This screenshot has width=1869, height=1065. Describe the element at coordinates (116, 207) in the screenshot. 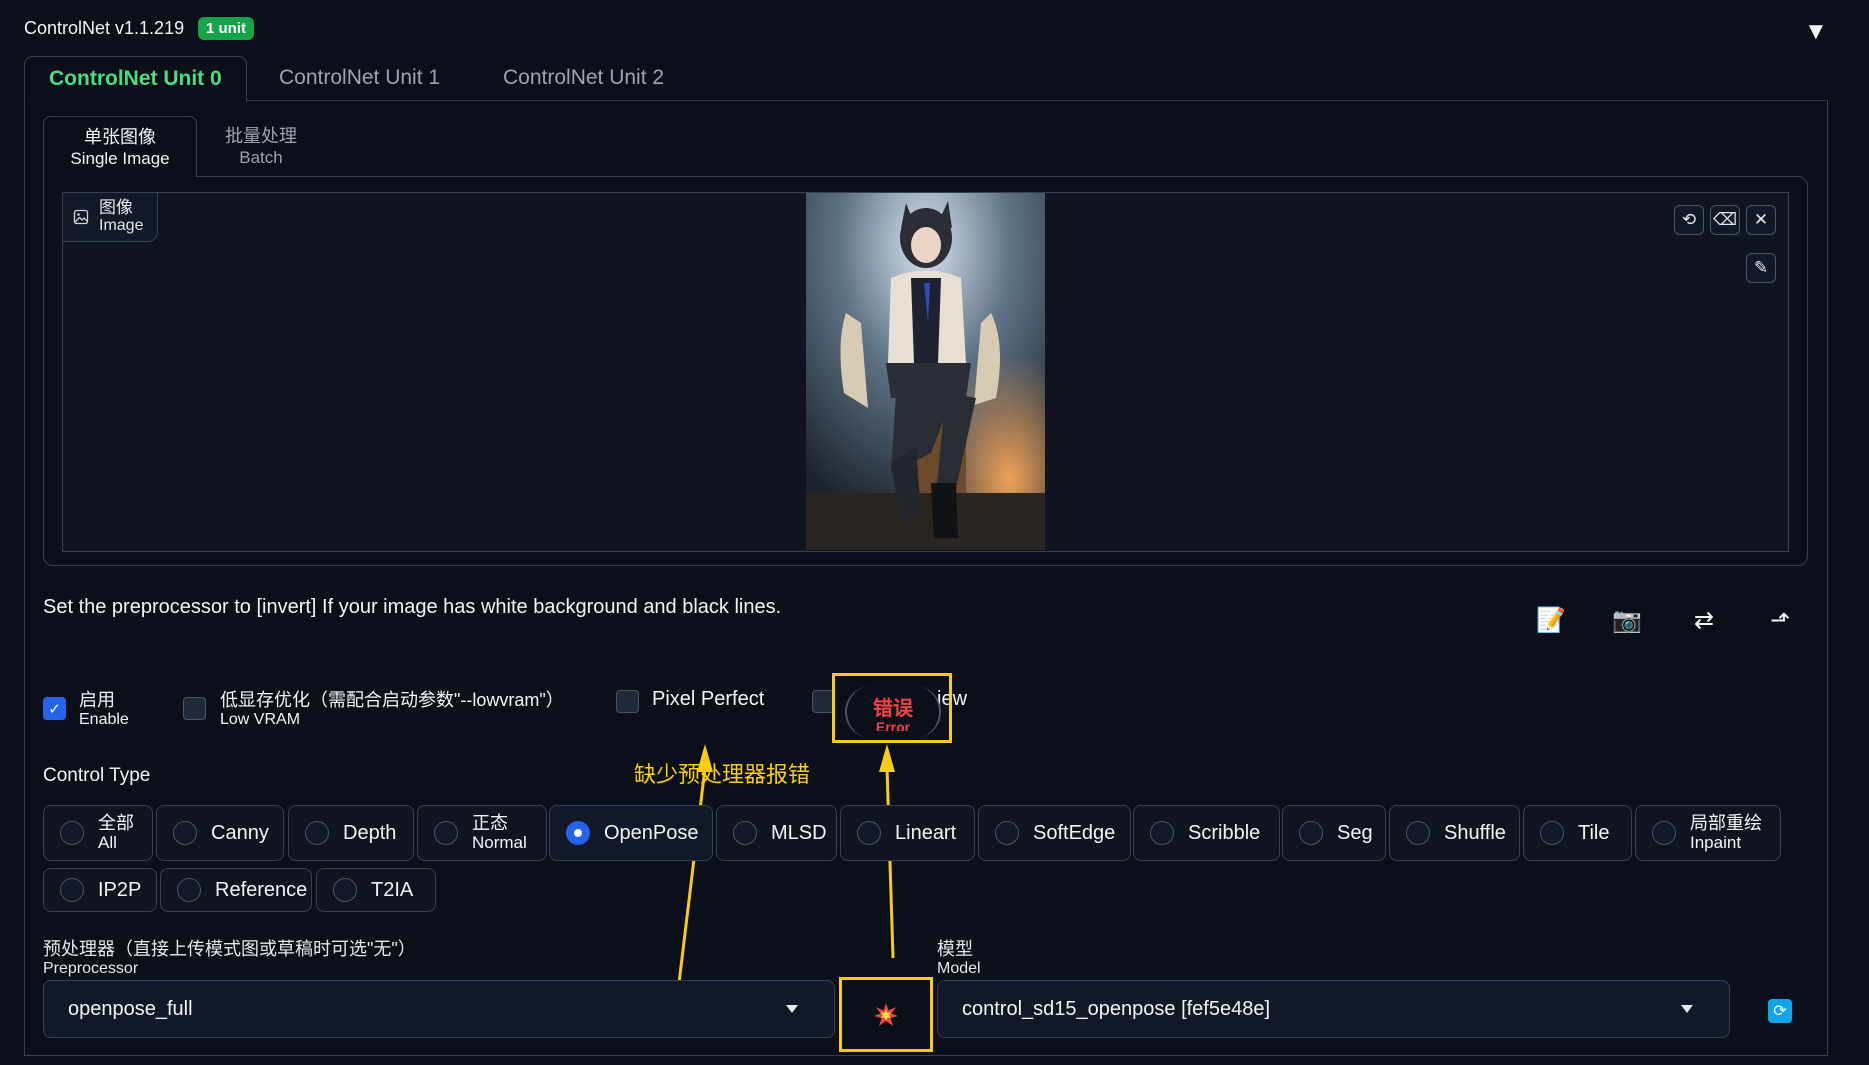

I see `image-label-zh: 图像` at that location.